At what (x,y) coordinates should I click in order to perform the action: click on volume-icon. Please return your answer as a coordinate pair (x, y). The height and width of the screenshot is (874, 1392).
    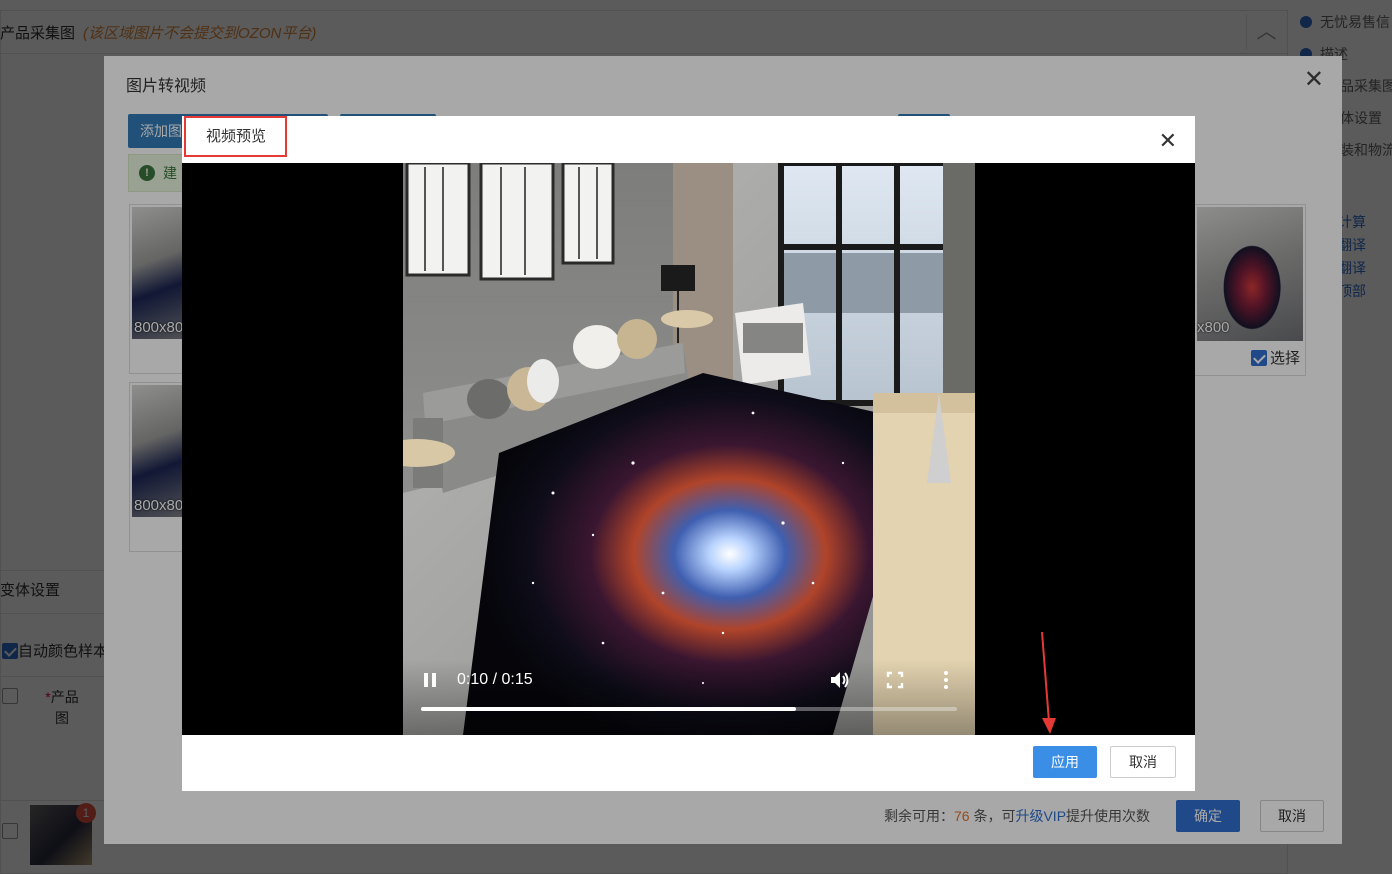
    Looking at the image, I should click on (840, 680).